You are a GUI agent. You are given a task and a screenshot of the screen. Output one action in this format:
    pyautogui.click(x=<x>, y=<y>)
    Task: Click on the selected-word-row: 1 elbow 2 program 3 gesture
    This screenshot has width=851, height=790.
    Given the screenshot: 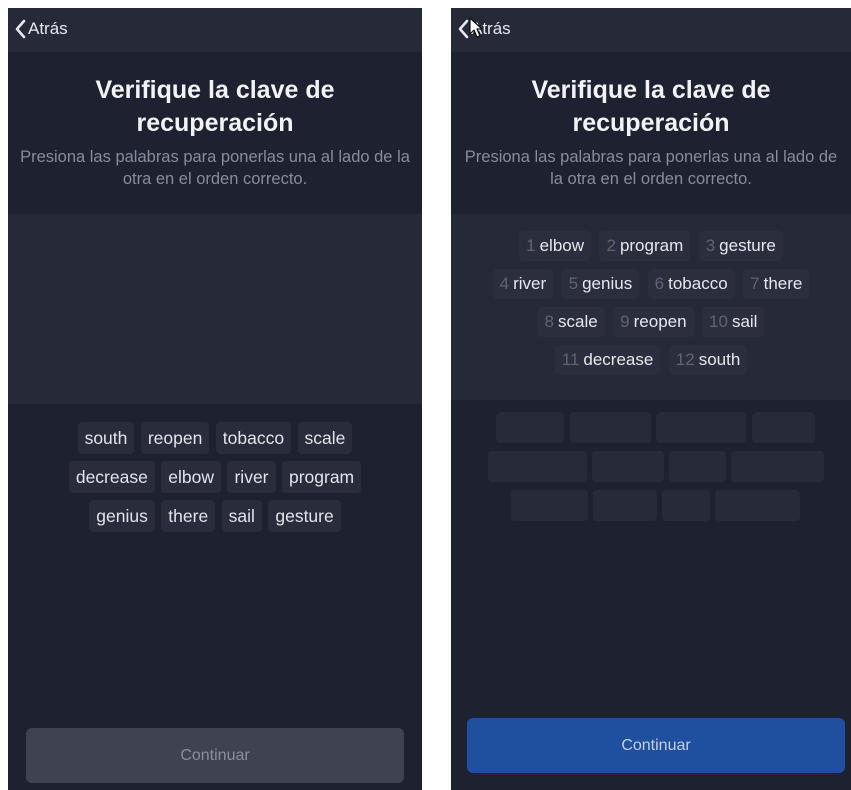 What is the action you would take?
    pyautogui.click(x=651, y=247)
    